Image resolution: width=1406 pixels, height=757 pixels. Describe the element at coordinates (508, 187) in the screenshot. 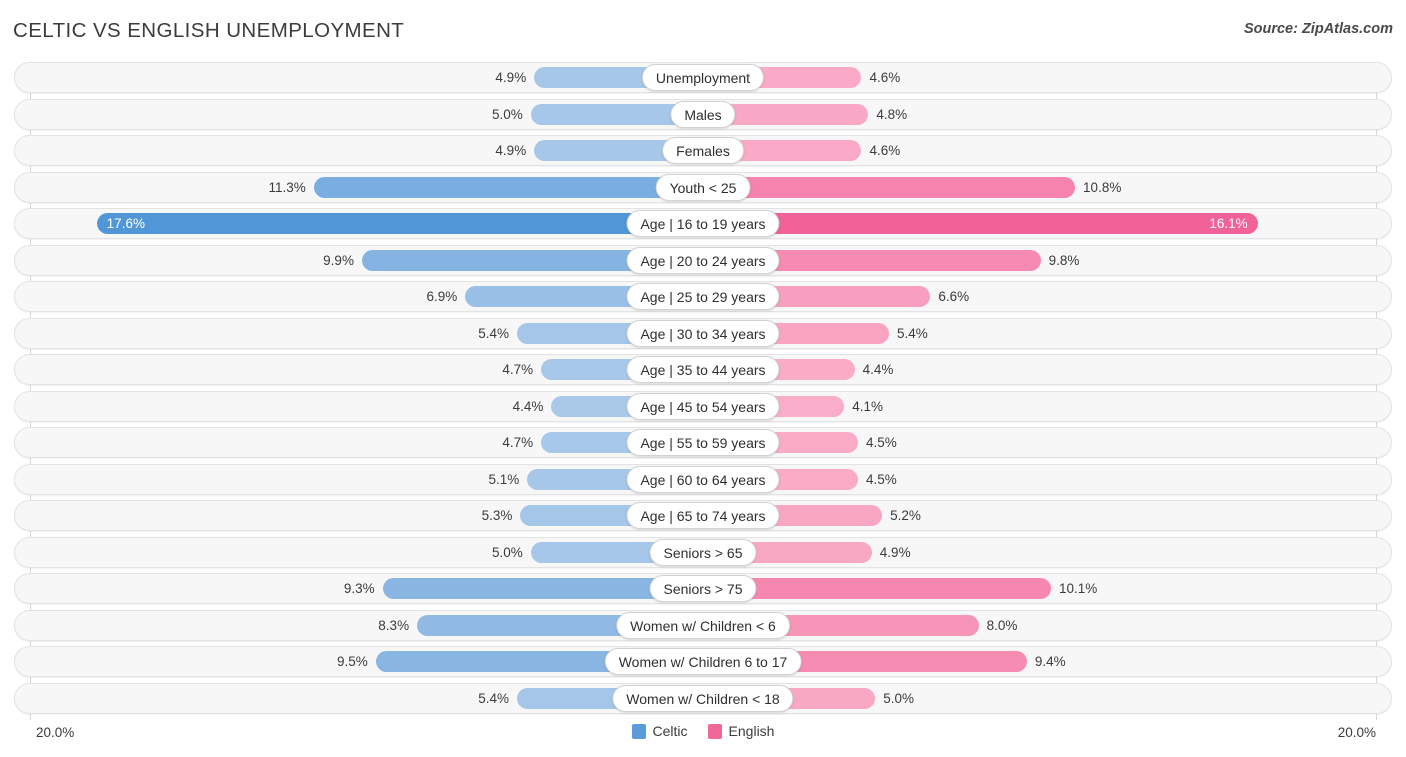

I see `bar-celtic` at that location.